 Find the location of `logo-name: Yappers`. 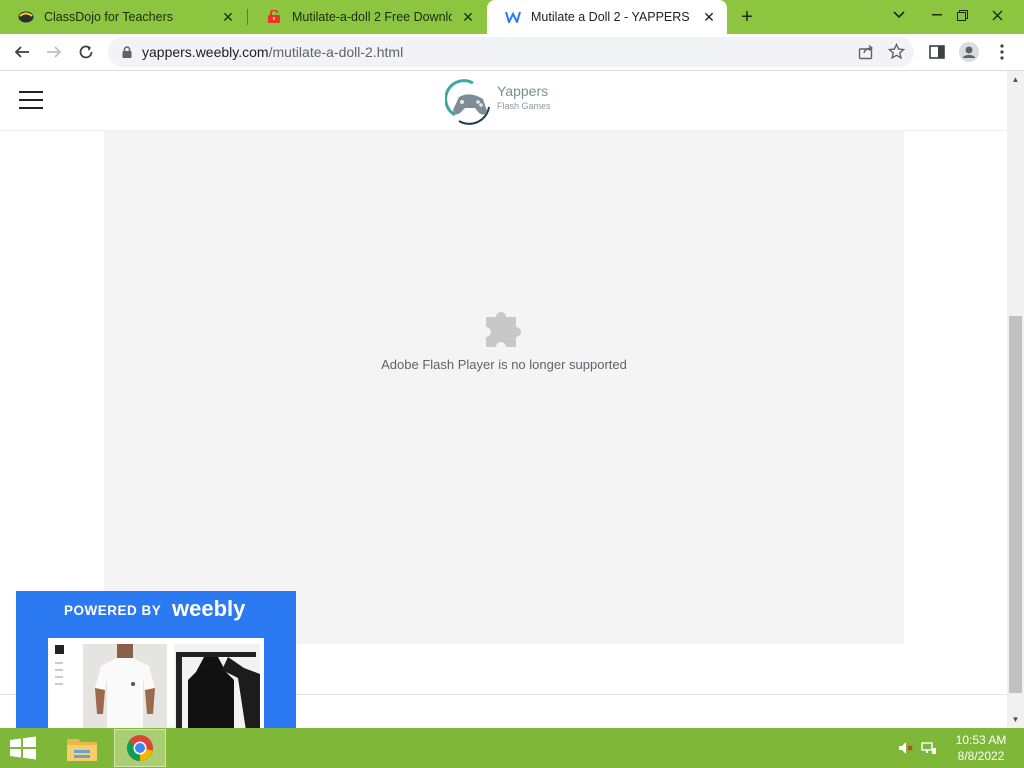

logo-name: Yappers is located at coordinates (523, 91).